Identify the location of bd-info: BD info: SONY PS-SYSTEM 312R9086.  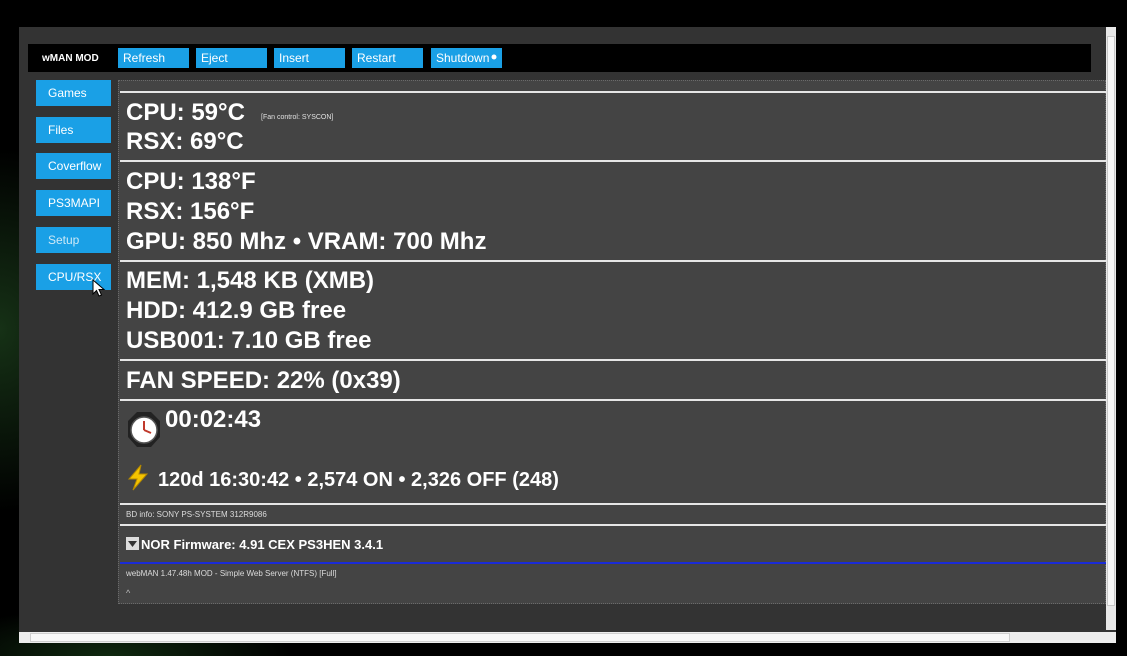
(196, 514).